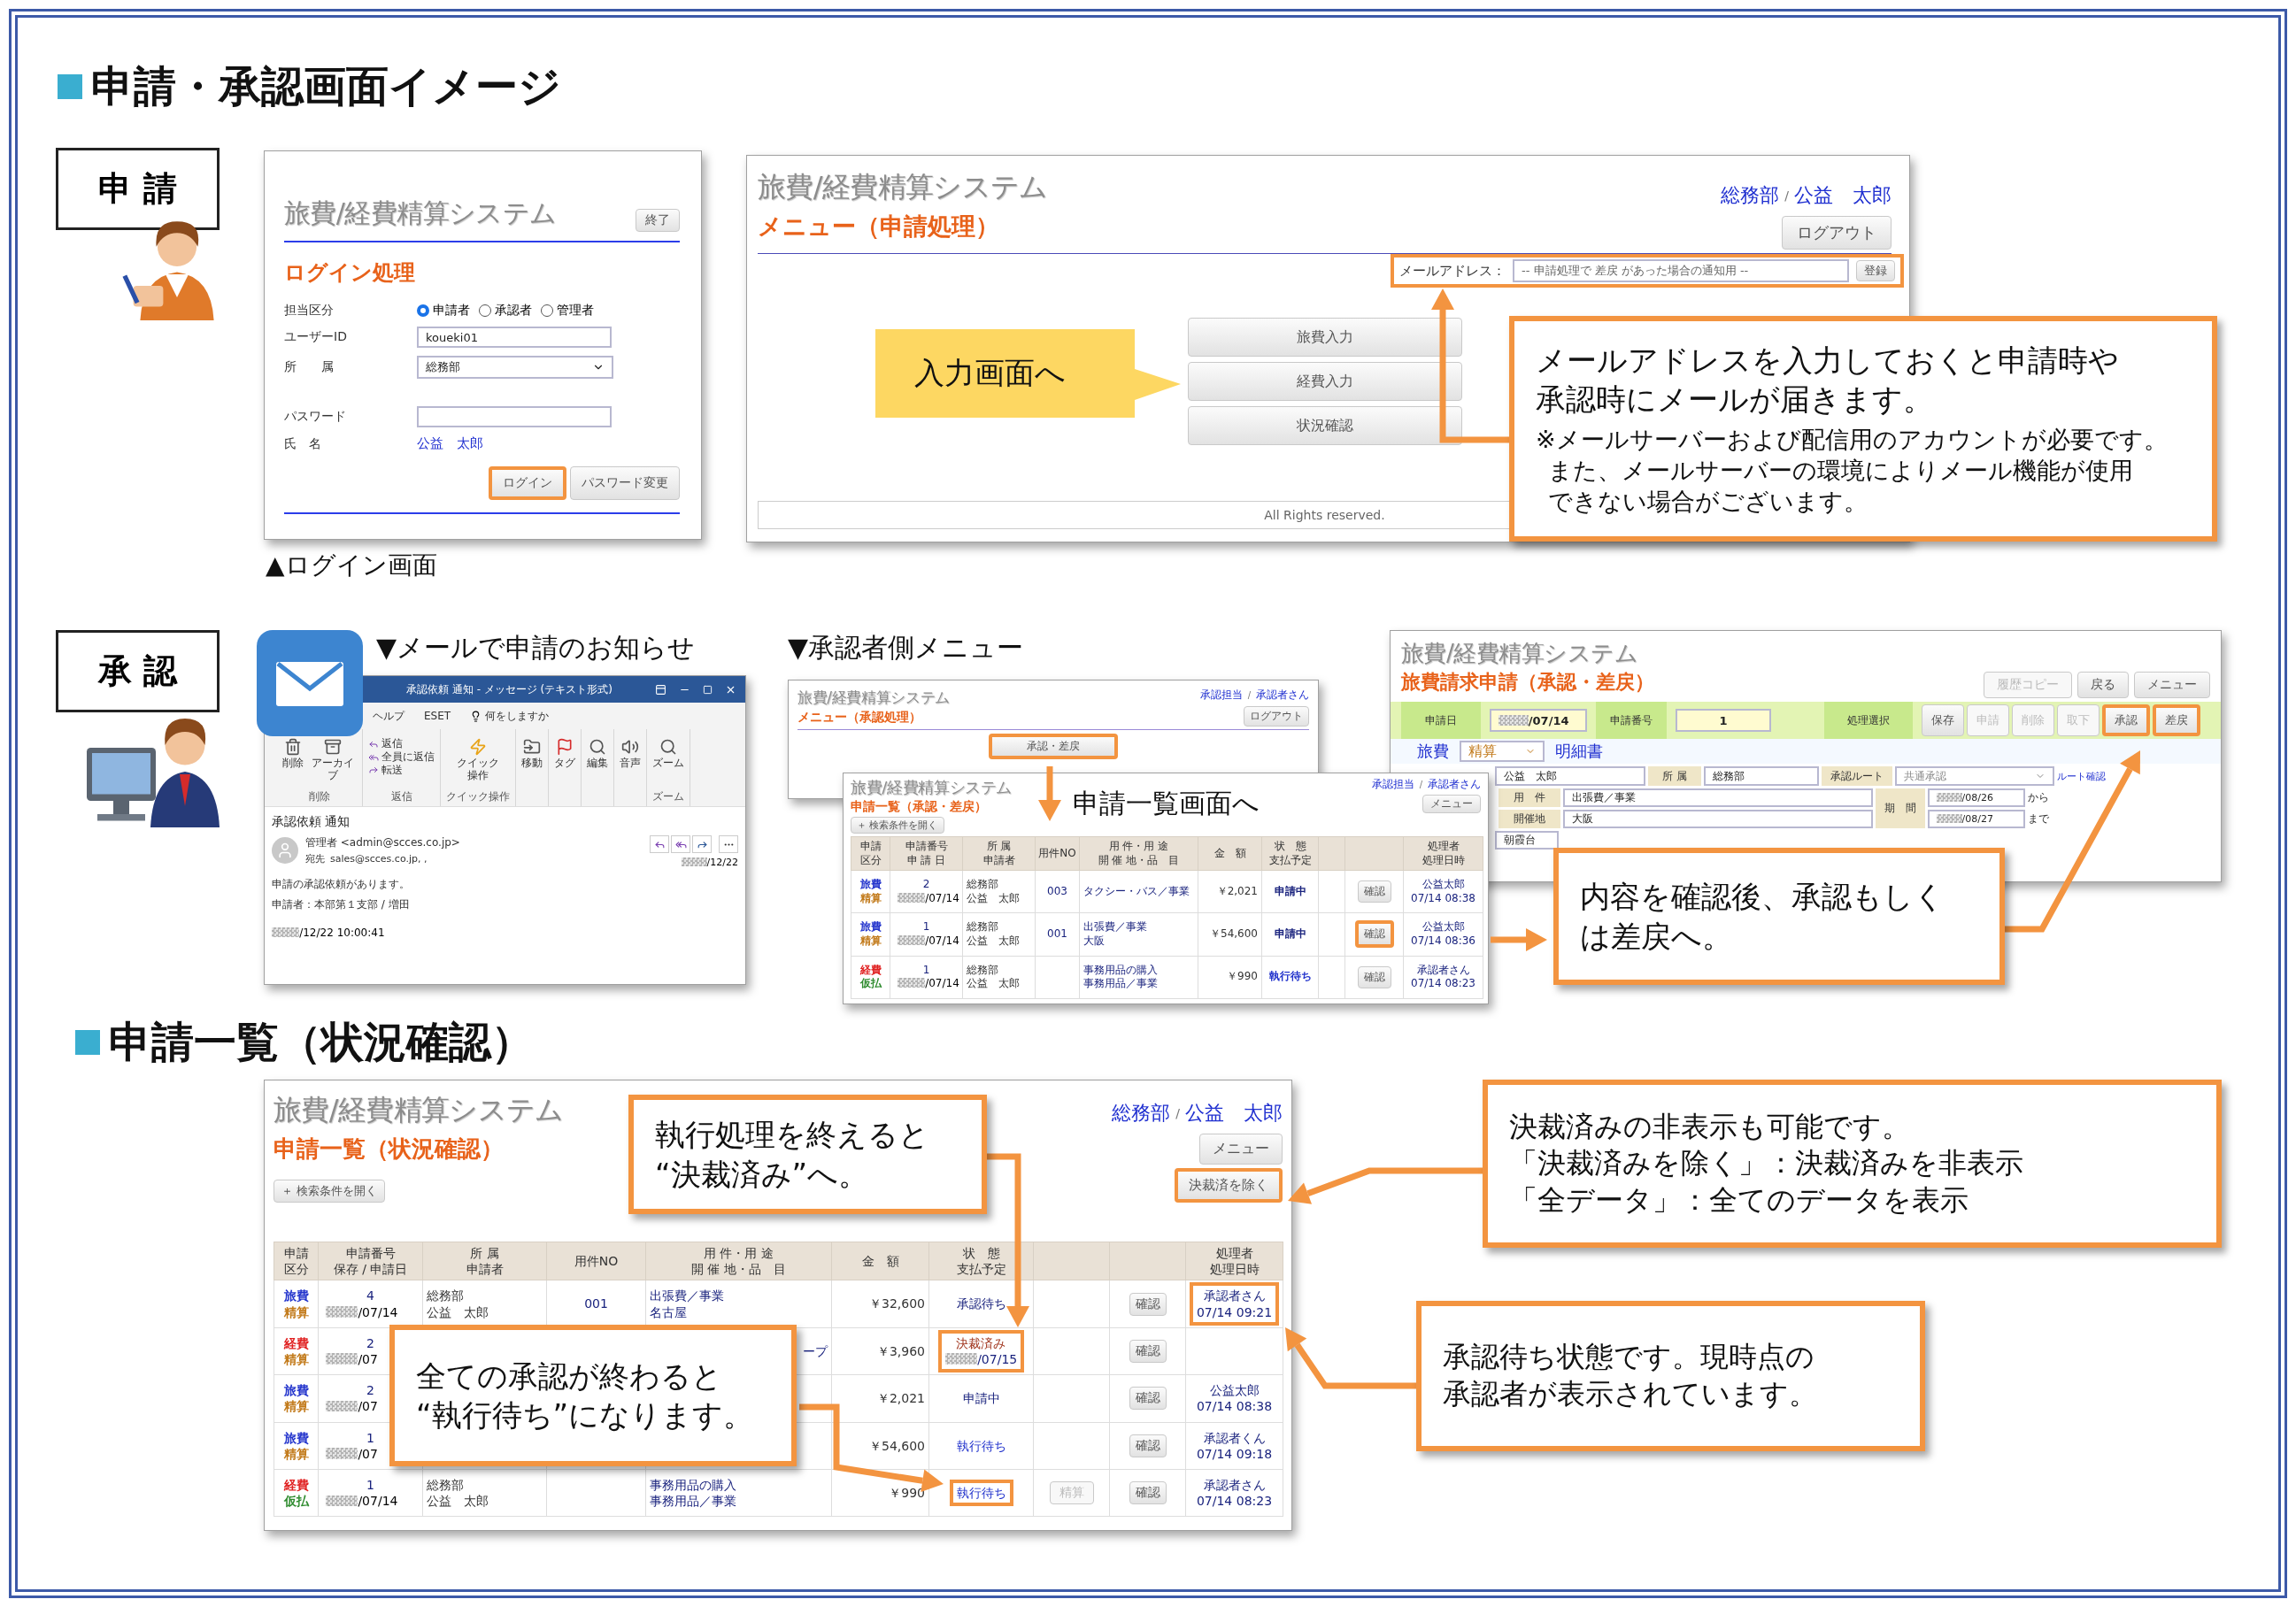 The width and height of the screenshot is (2296, 1607). I want to click on field-label: 処理選択, so click(1868, 720).